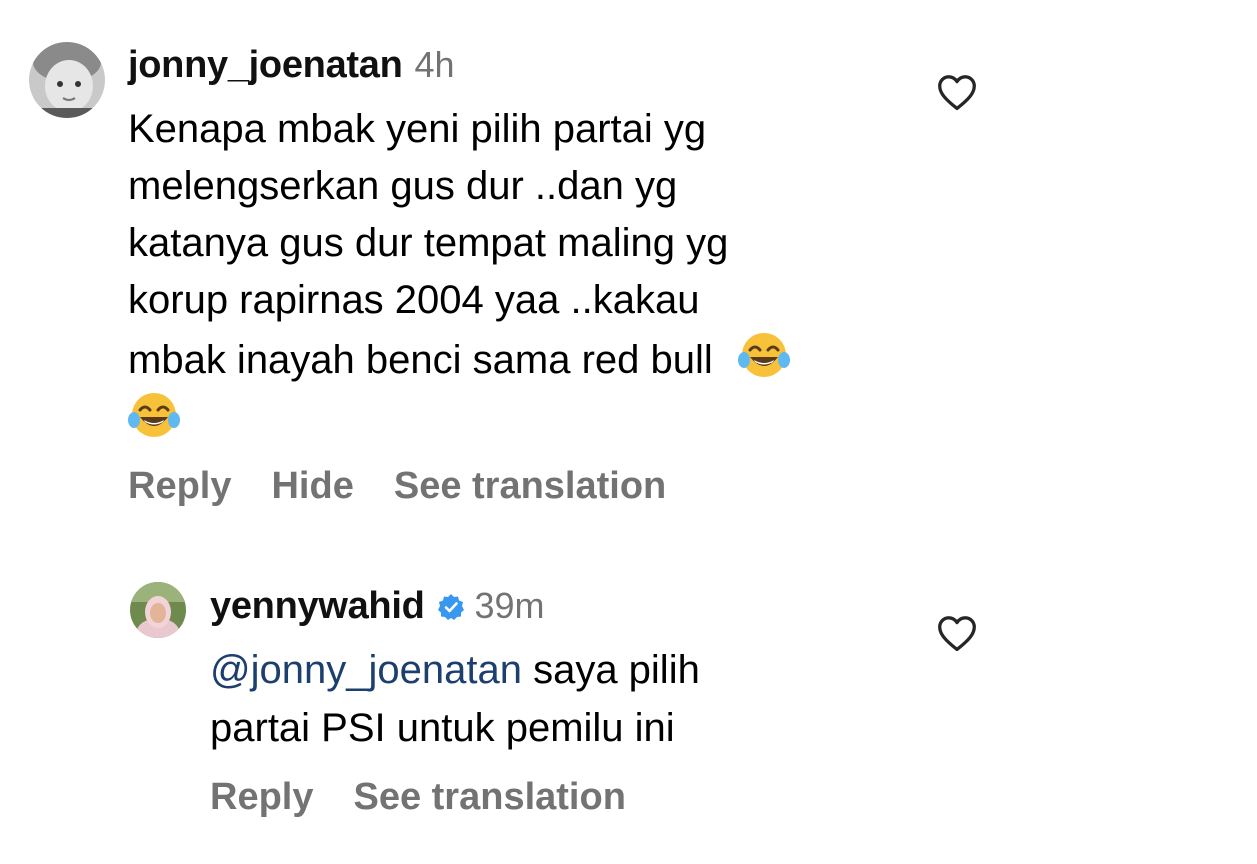  I want to click on mention-link: @jonny_joenatan, so click(366, 670).